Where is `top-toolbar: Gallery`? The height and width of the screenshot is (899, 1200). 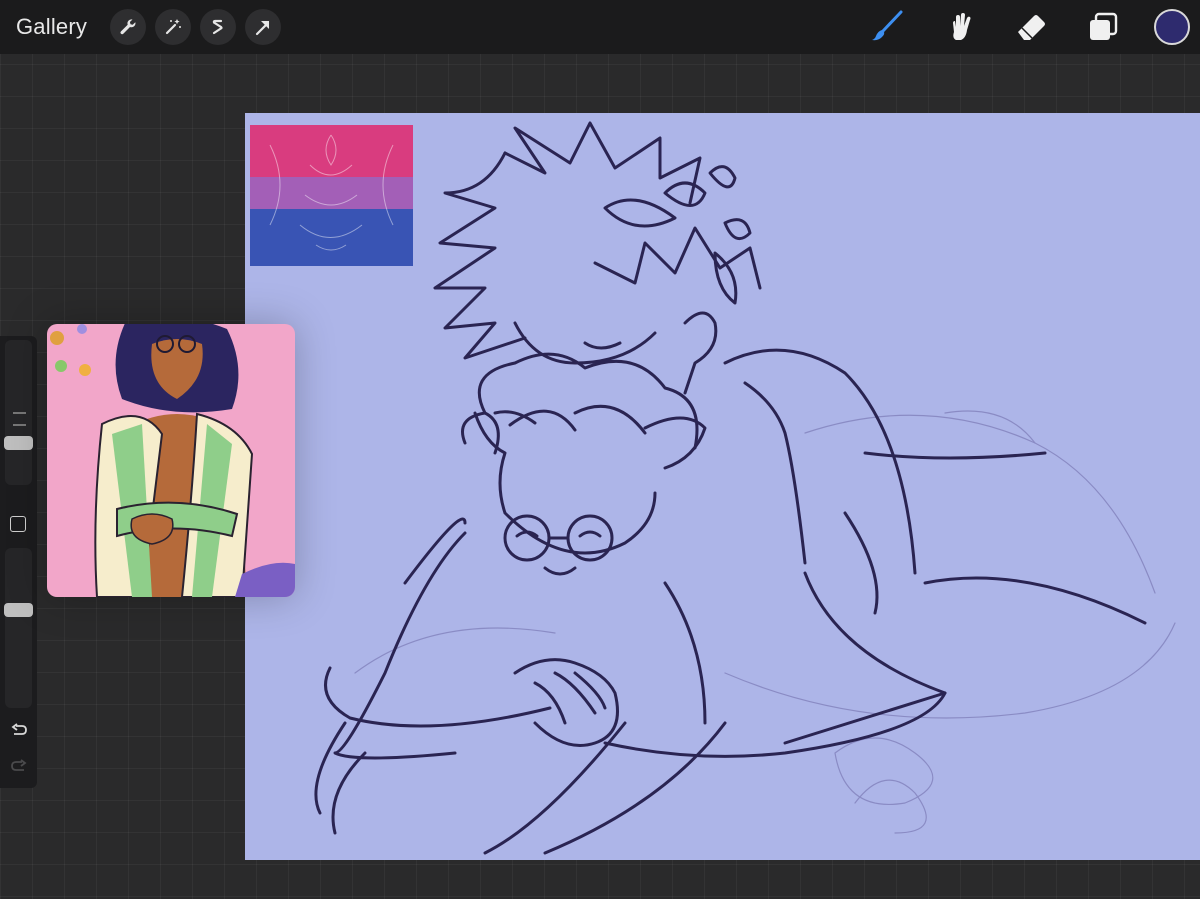
top-toolbar: Gallery is located at coordinates (600, 27).